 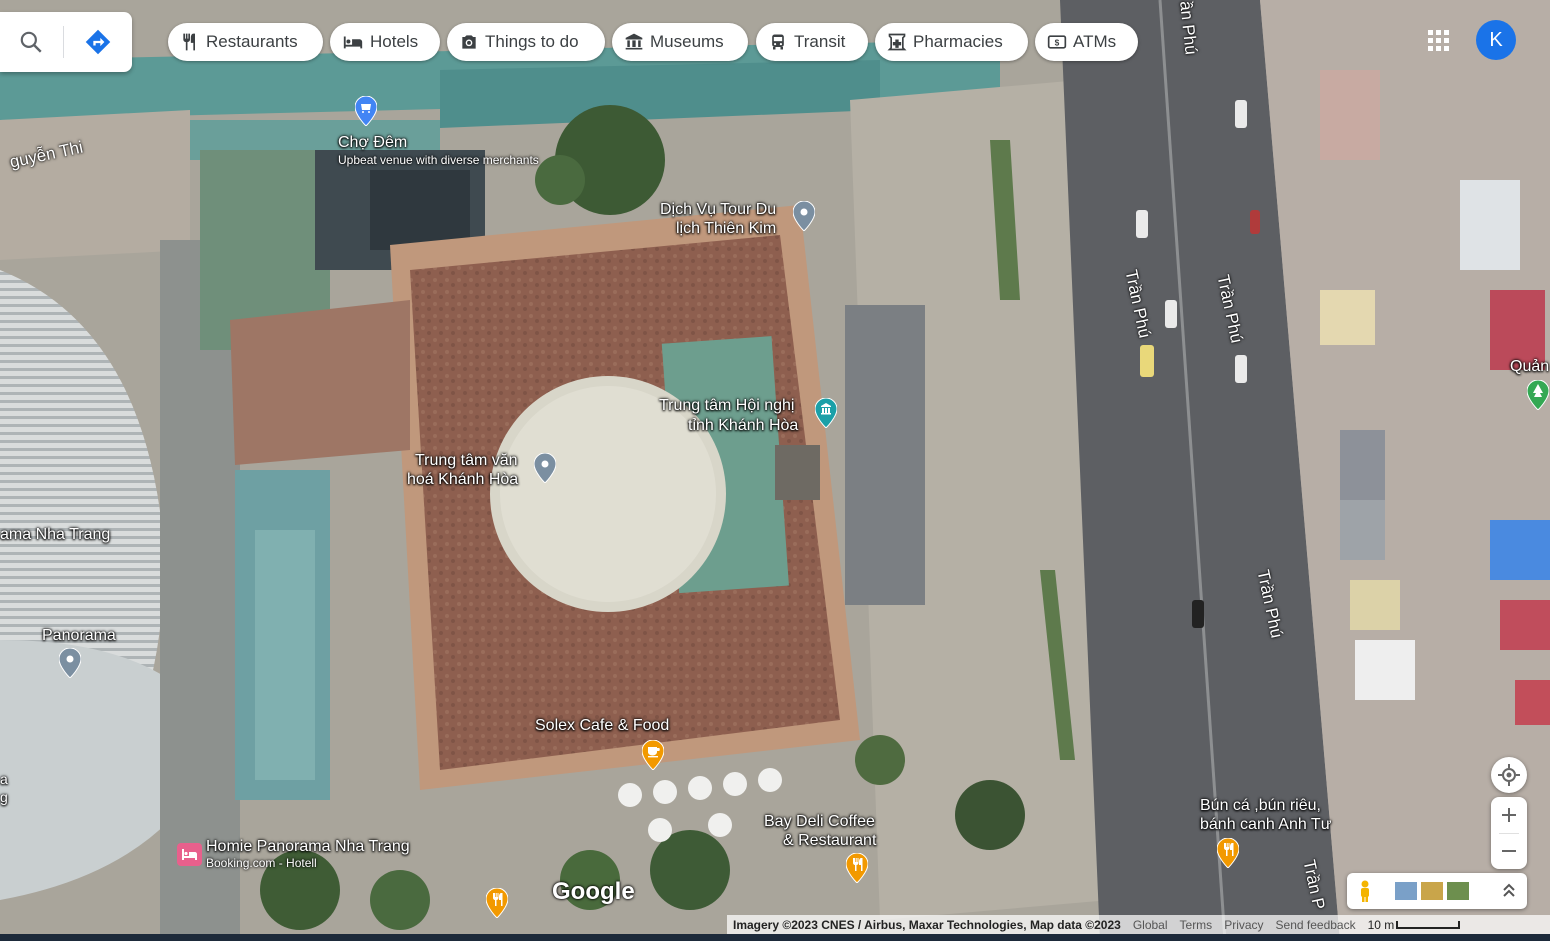 I want to click on place-name-bay-deli-2: & Restaurant, so click(x=829, y=840).